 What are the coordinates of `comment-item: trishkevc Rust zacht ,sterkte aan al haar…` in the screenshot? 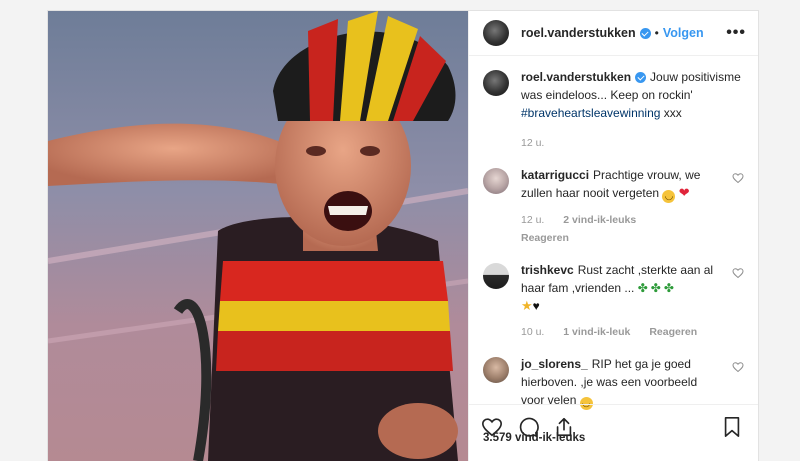 It's located at (613, 301).